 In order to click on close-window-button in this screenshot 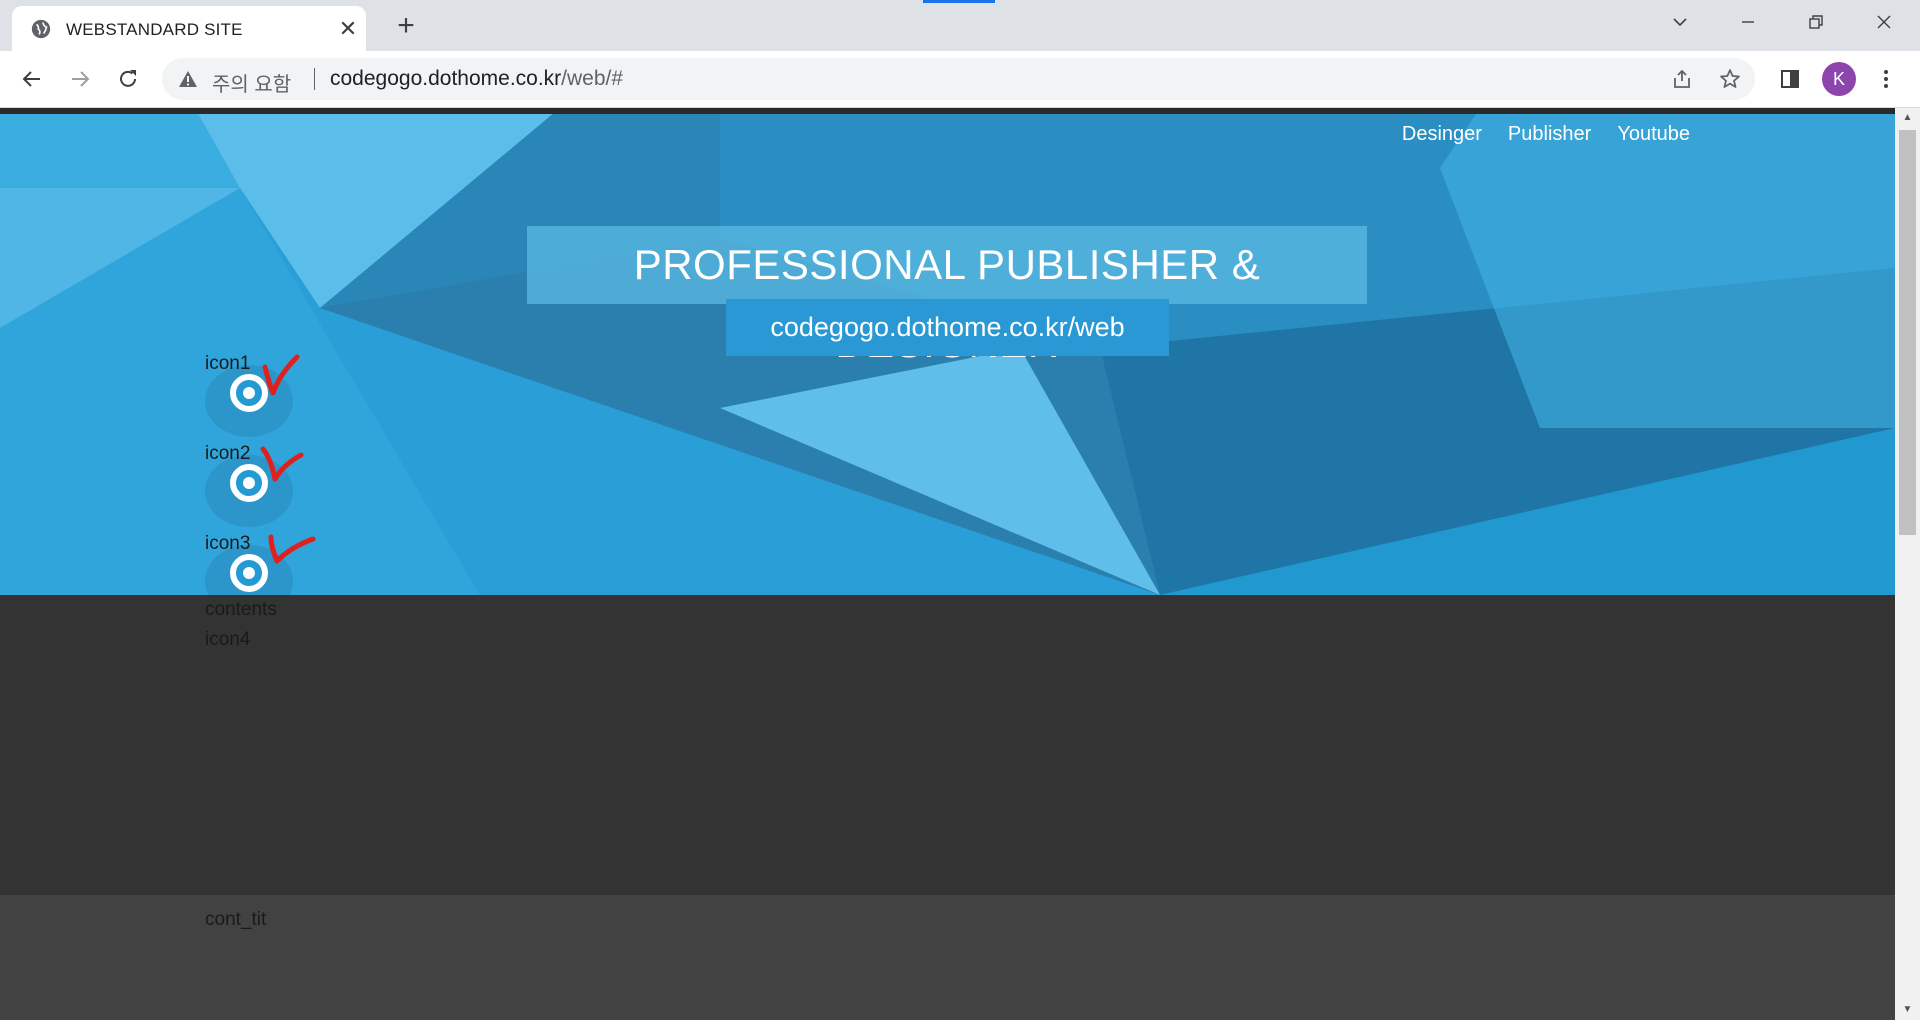, I will do `click(1884, 23)`.